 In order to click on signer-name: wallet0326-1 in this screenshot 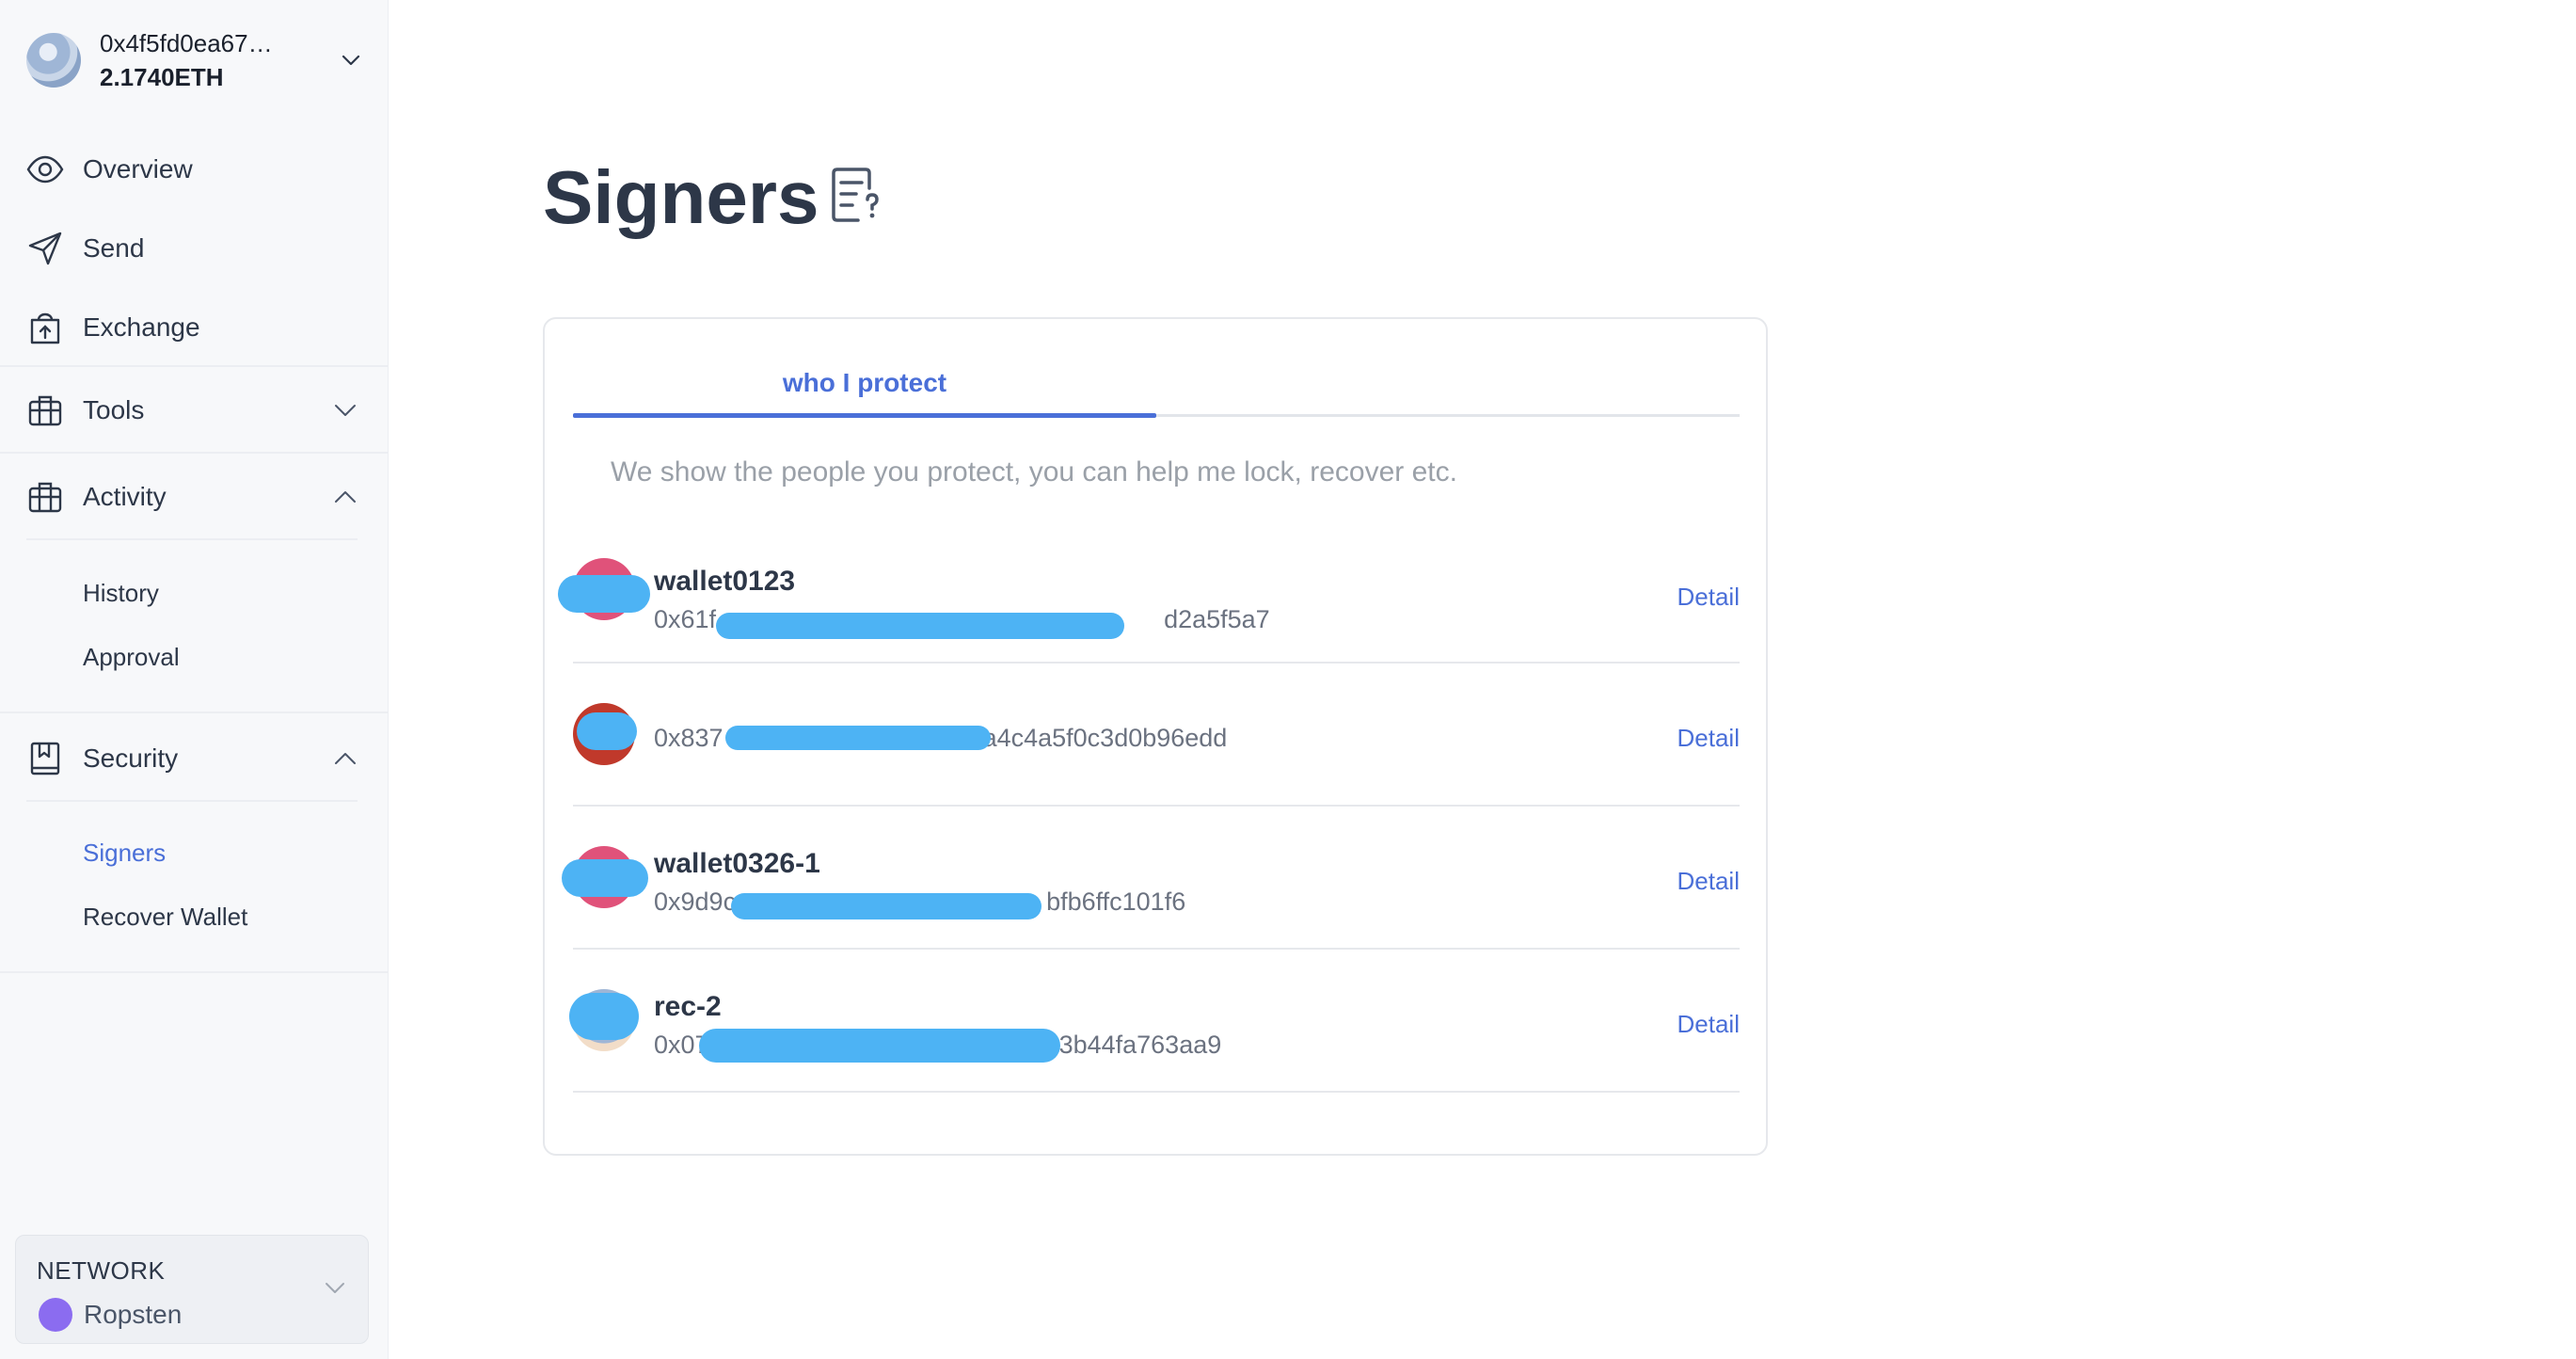, I will do `click(737, 863)`.